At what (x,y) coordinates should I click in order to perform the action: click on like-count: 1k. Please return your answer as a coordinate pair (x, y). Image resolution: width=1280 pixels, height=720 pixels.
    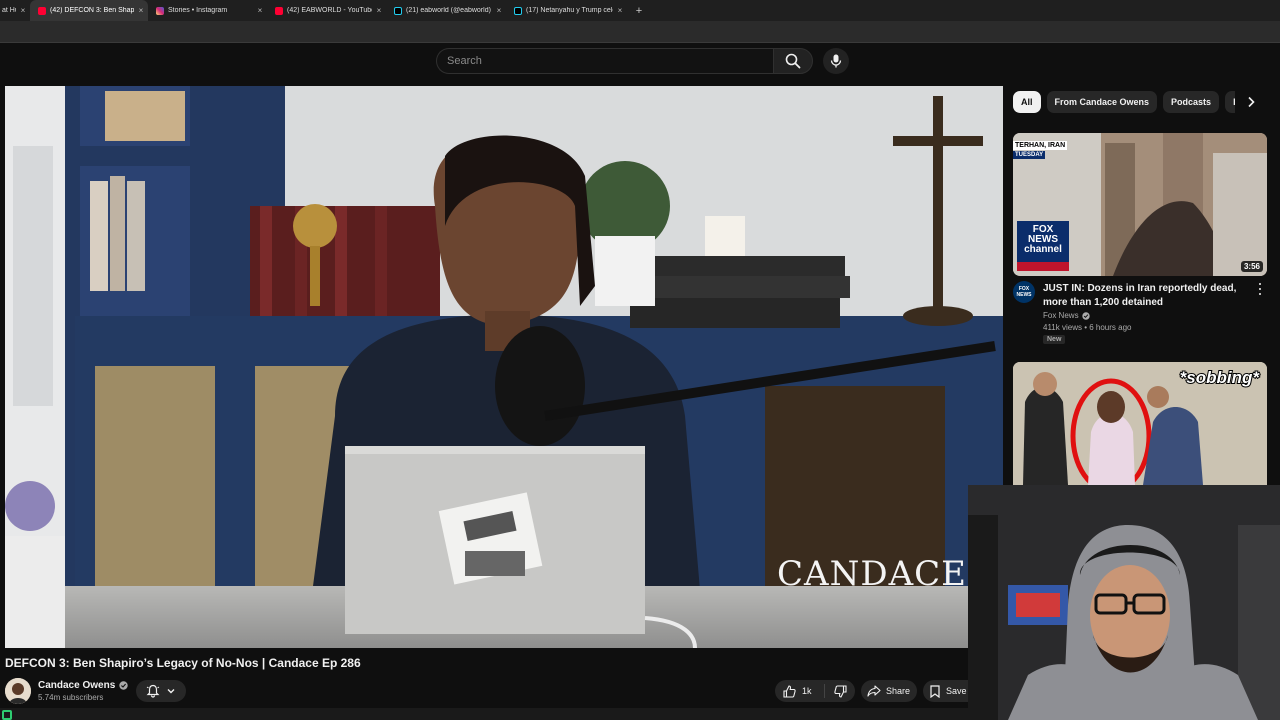
    Looking at the image, I should click on (807, 691).